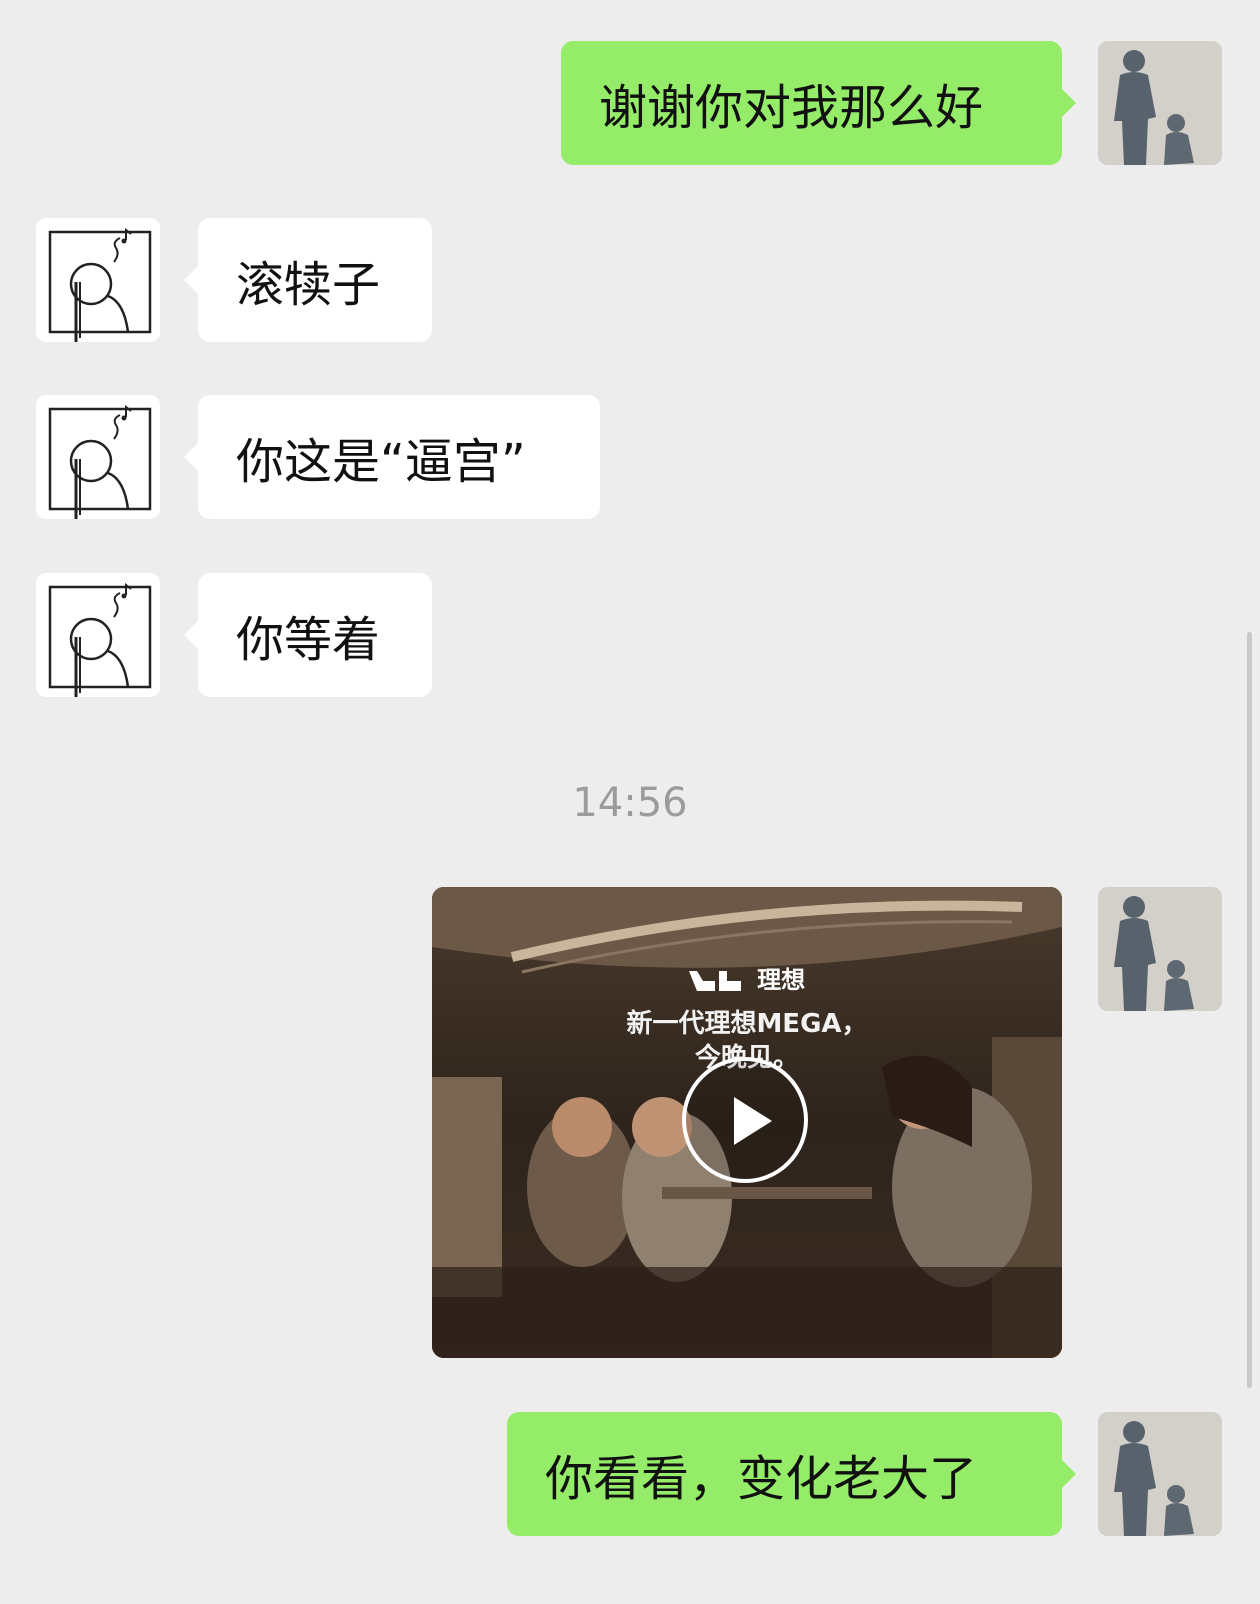  Describe the element at coordinates (714, 981) in the screenshot. I see `li-auto-logo-icon` at that location.